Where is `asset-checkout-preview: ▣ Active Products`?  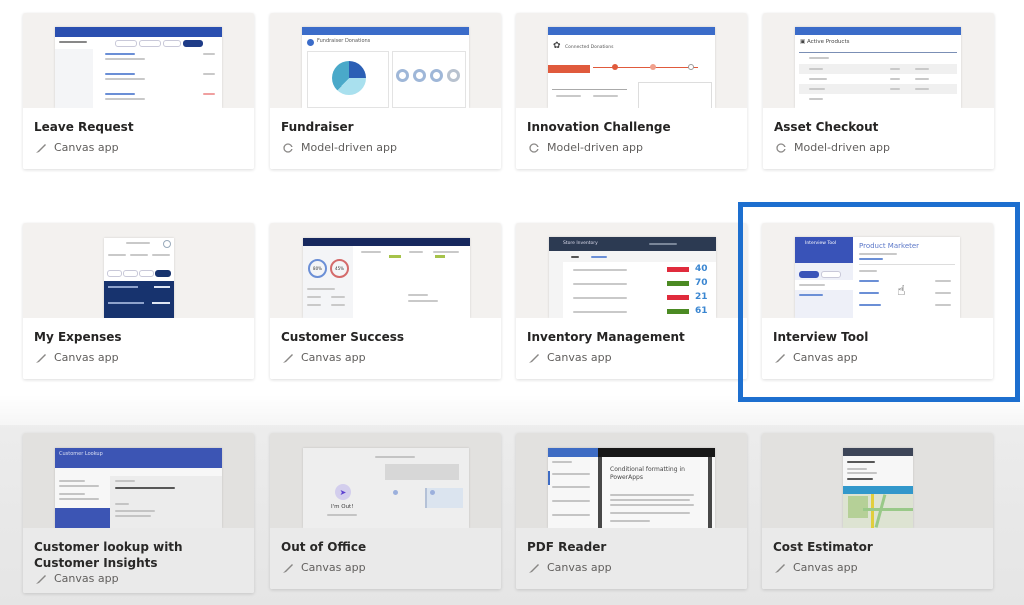 asset-checkout-preview: ▣ Active Products is located at coordinates (878, 60).